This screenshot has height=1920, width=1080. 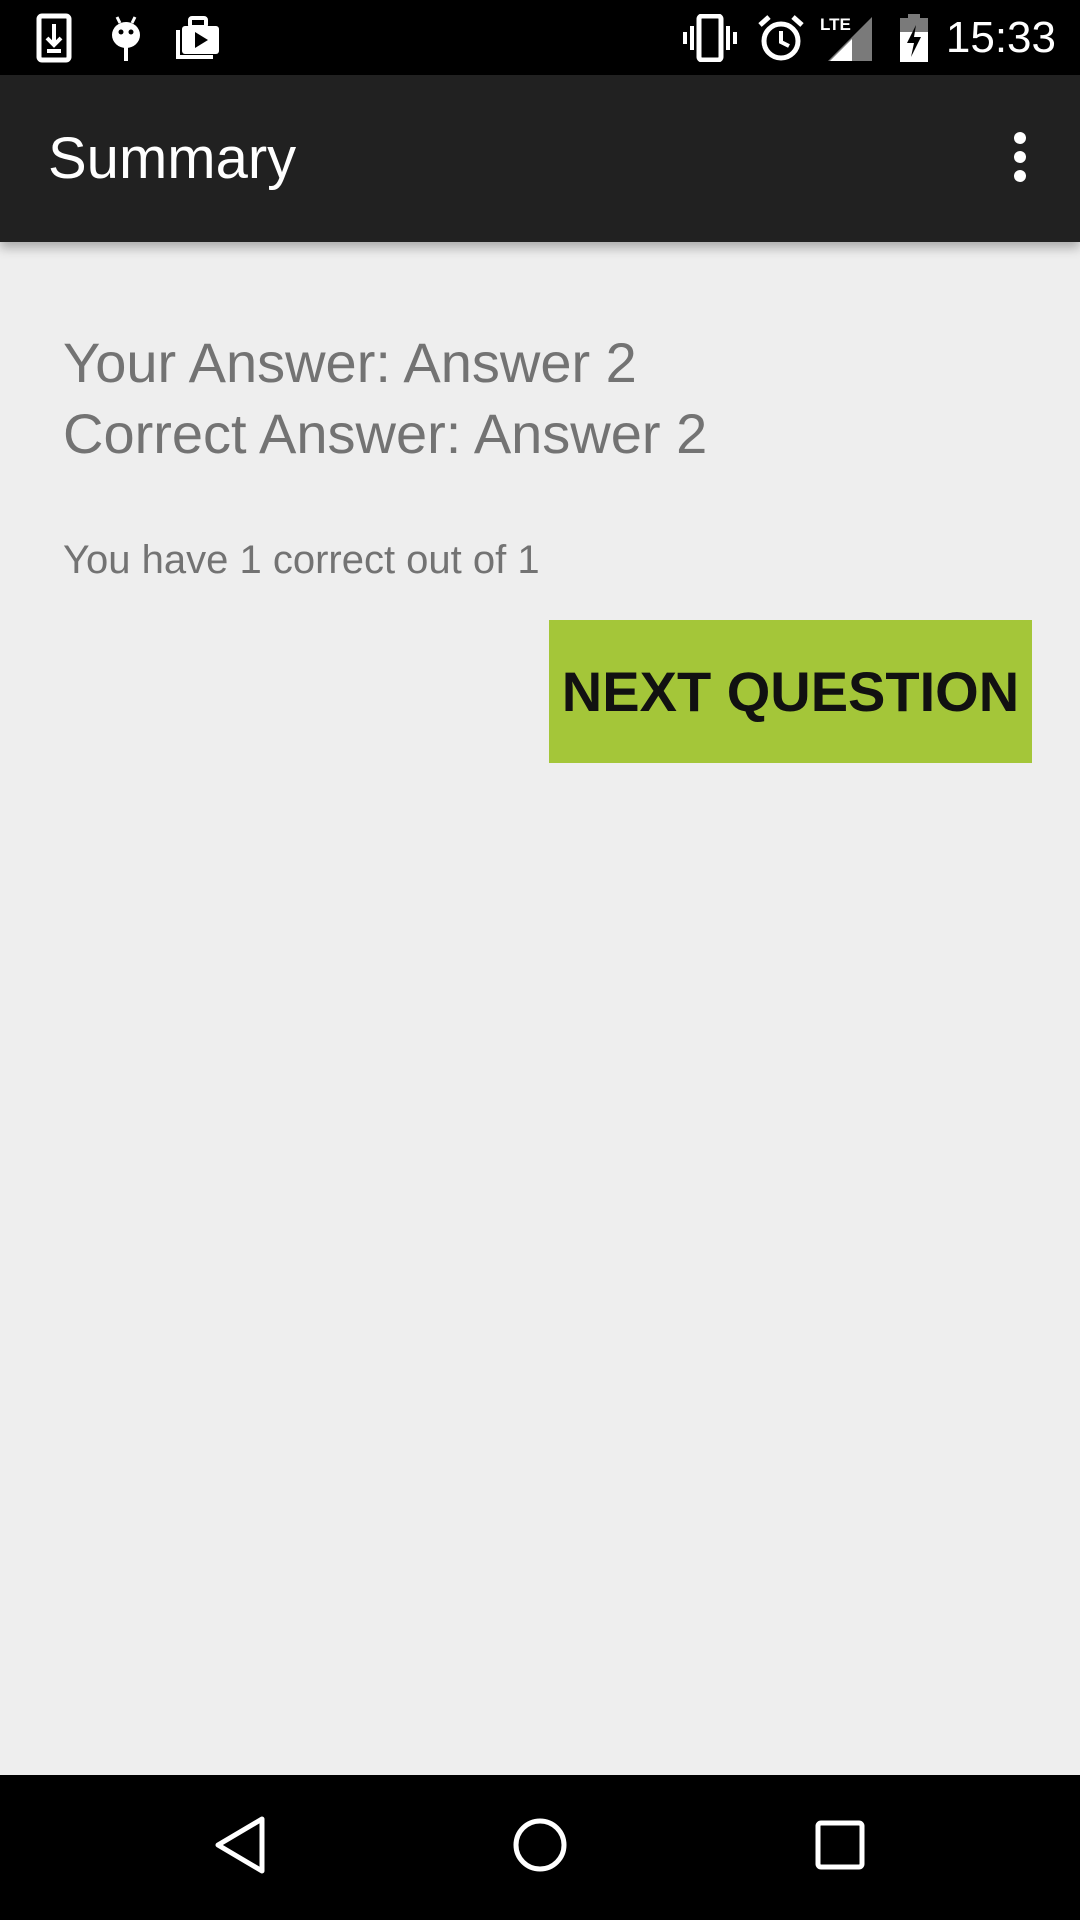 What do you see at coordinates (710, 38) in the screenshot?
I see `vibrate-icon` at bounding box center [710, 38].